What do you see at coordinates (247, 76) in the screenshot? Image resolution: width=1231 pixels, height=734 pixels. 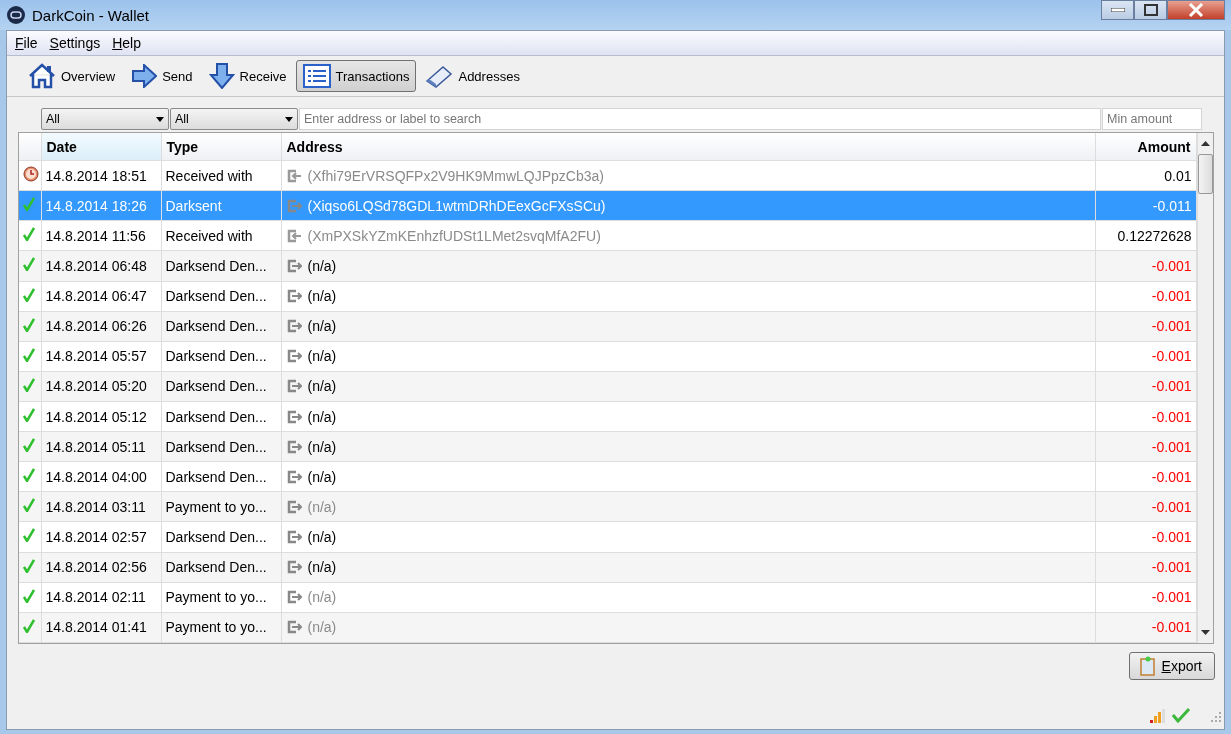 I see `toolbar-button: Receive` at bounding box center [247, 76].